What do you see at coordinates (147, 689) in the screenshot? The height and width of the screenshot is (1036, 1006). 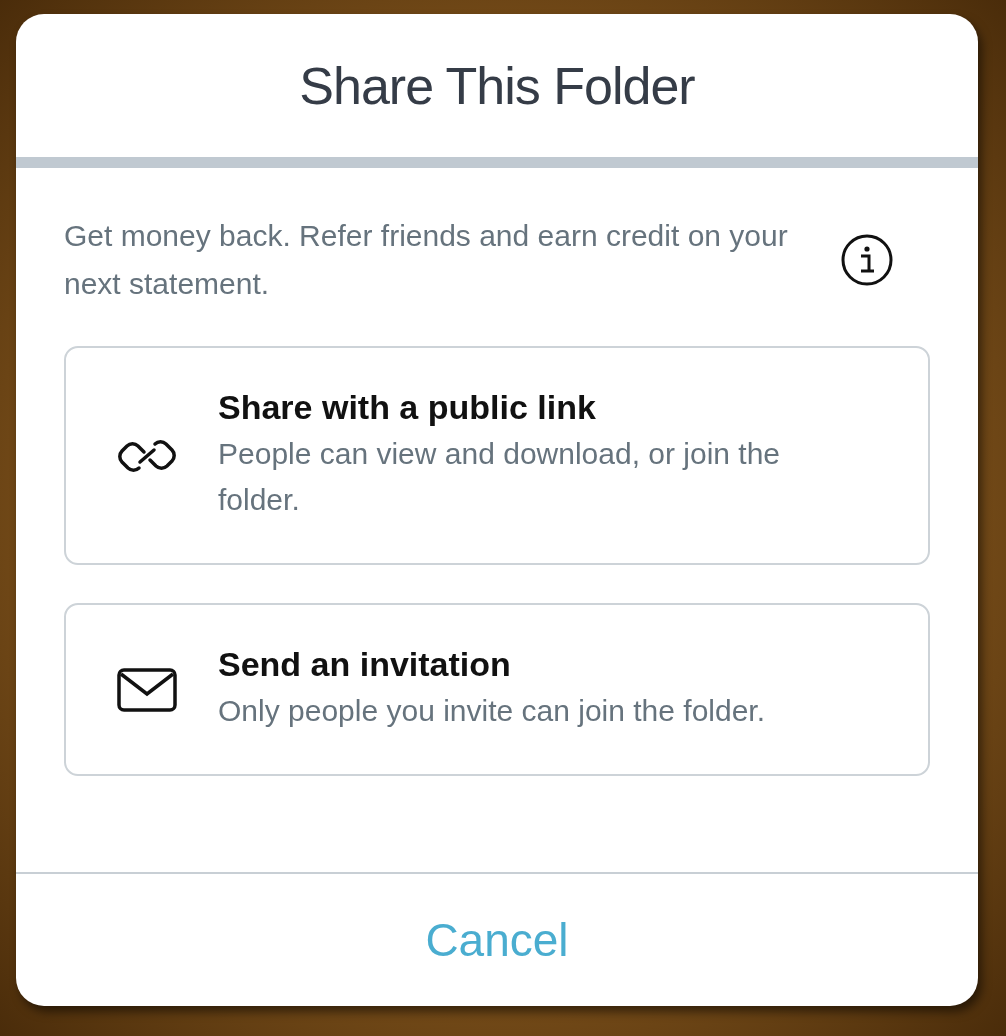 I see `envelope-icon` at bounding box center [147, 689].